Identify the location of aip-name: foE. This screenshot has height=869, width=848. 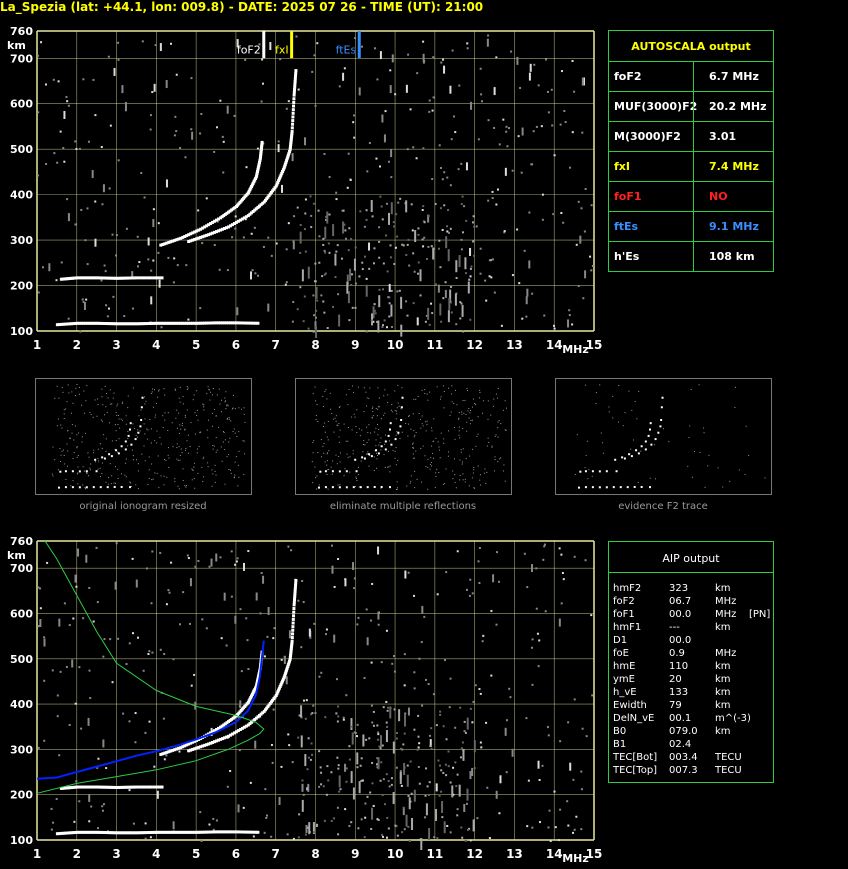
(621, 653).